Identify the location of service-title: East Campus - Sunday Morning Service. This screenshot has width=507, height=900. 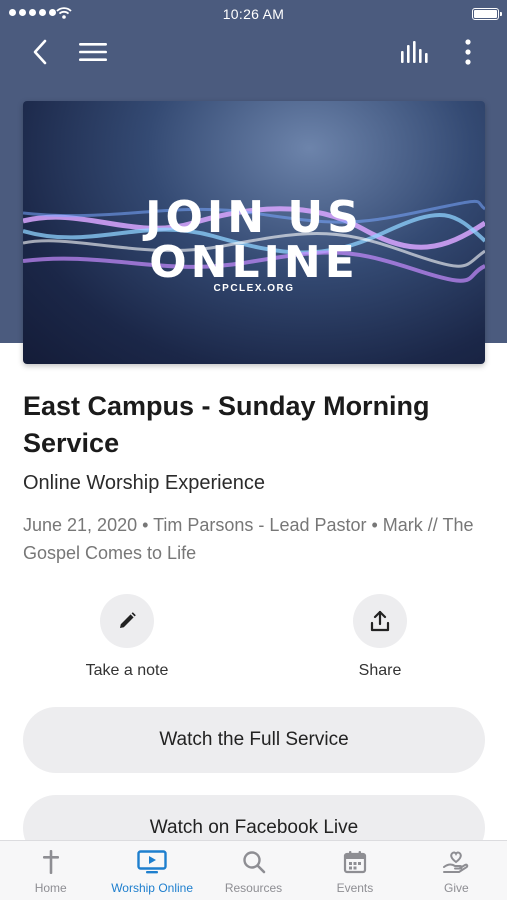
(226, 424).